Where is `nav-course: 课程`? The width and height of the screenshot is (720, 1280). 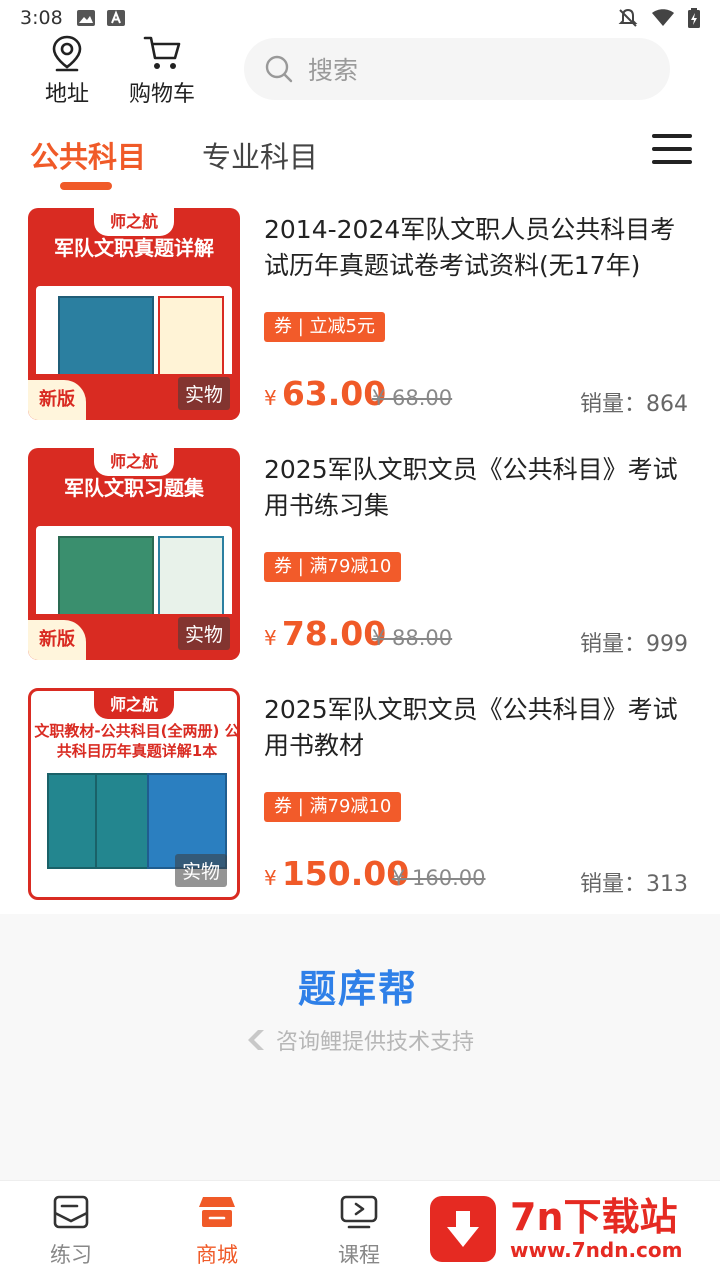 nav-course: 课程 is located at coordinates (359, 1231).